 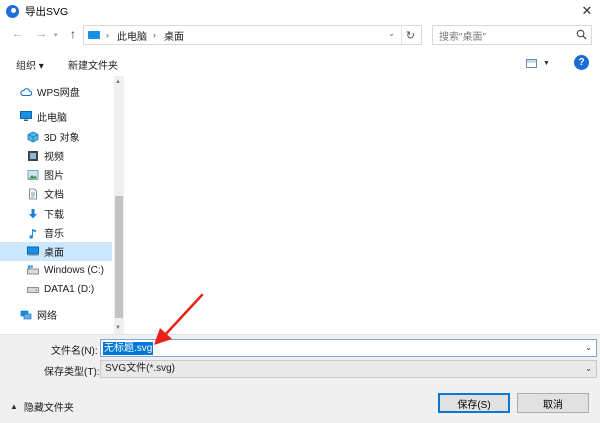 I want to click on sidebar-item-desktop: 桌面, so click(x=56, y=251).